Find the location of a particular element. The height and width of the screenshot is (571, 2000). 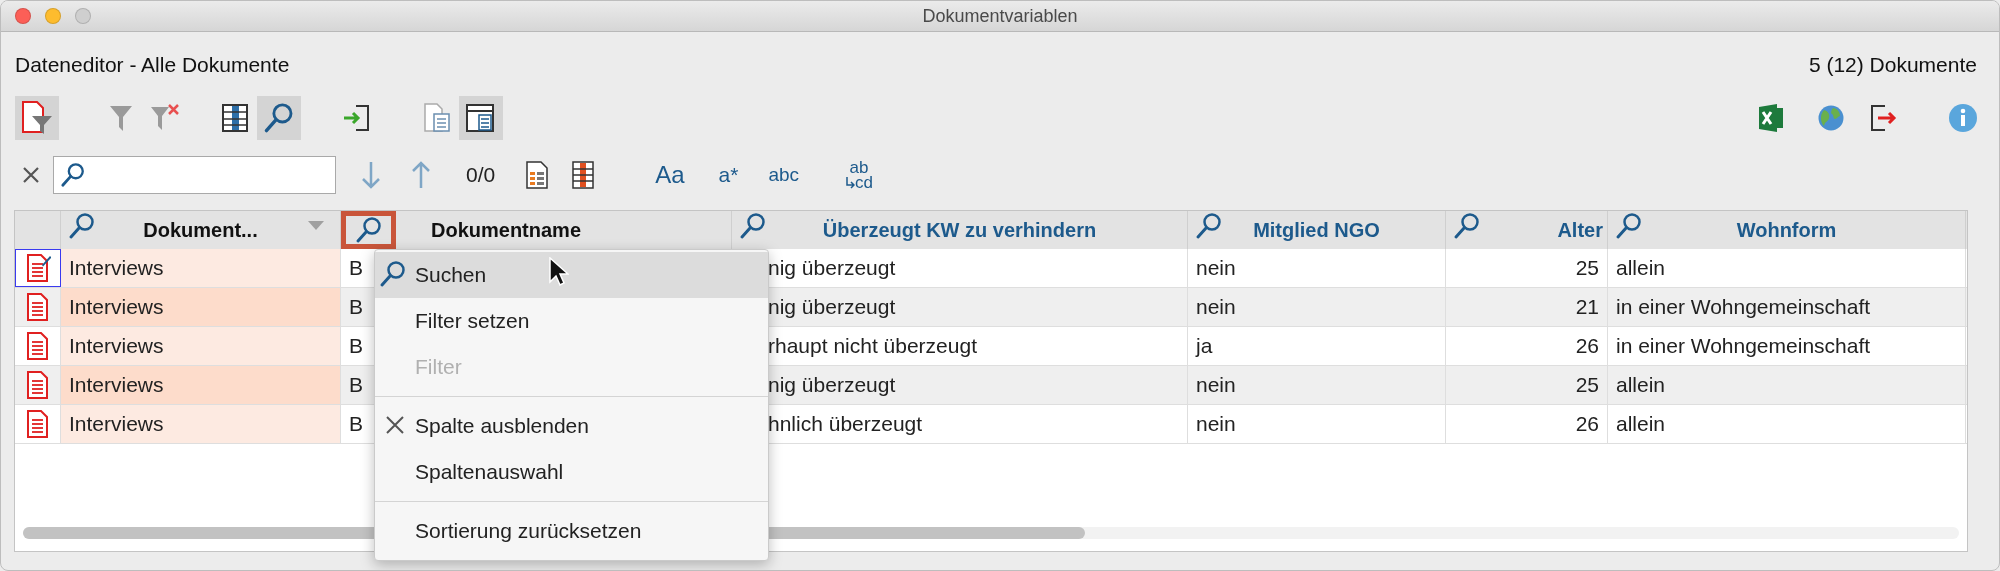

menu-item: Sortierung zurücksetzen is located at coordinates (571, 531).